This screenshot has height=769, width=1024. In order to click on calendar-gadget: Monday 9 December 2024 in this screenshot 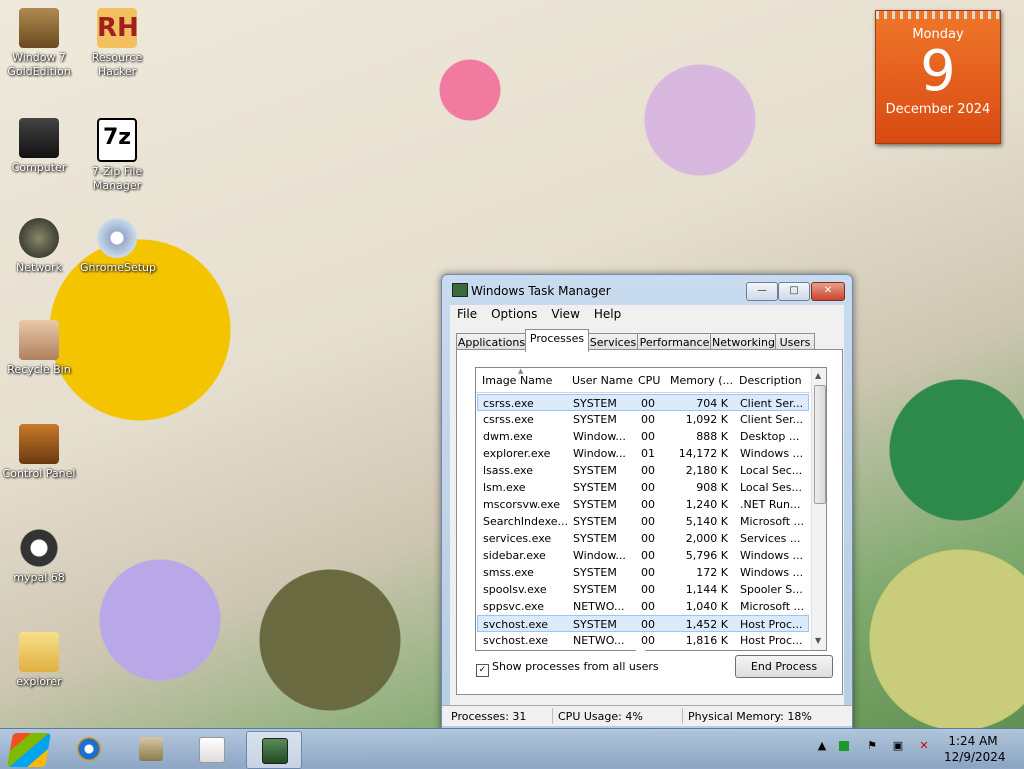, I will do `click(938, 77)`.